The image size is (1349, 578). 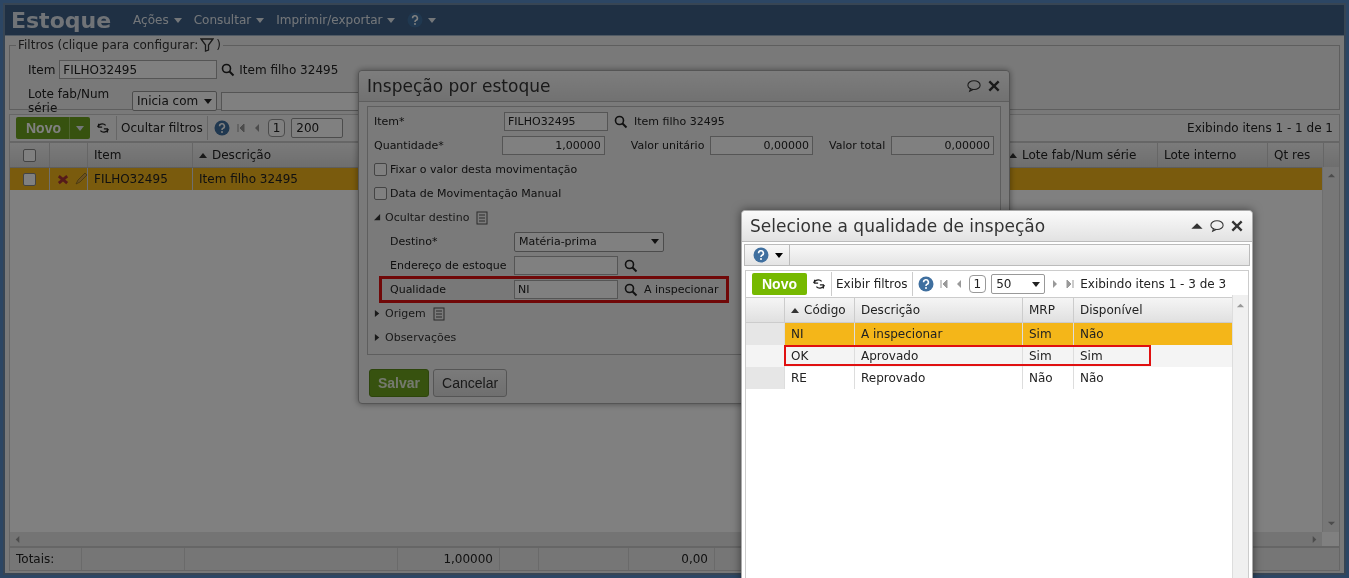 What do you see at coordinates (476, 193) in the screenshot?
I see `checkbox-label: Data de Movimentação Manual` at bounding box center [476, 193].